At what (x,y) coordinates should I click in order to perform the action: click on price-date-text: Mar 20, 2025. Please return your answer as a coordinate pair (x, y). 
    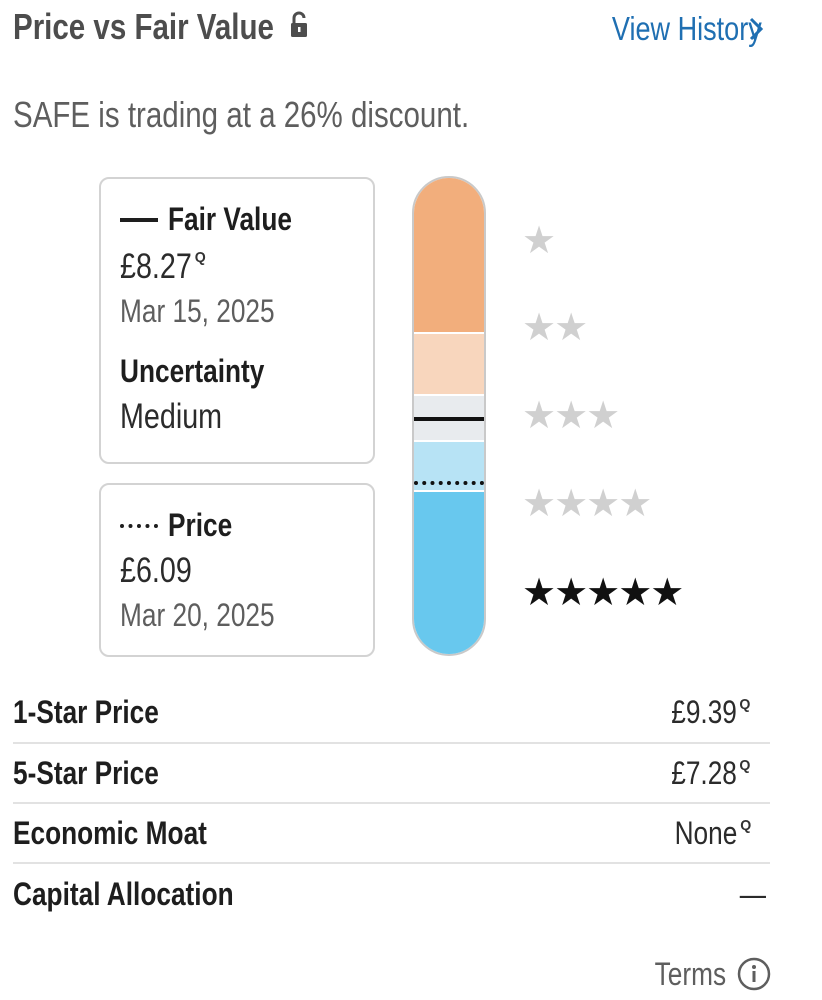
    Looking at the image, I should click on (197, 615).